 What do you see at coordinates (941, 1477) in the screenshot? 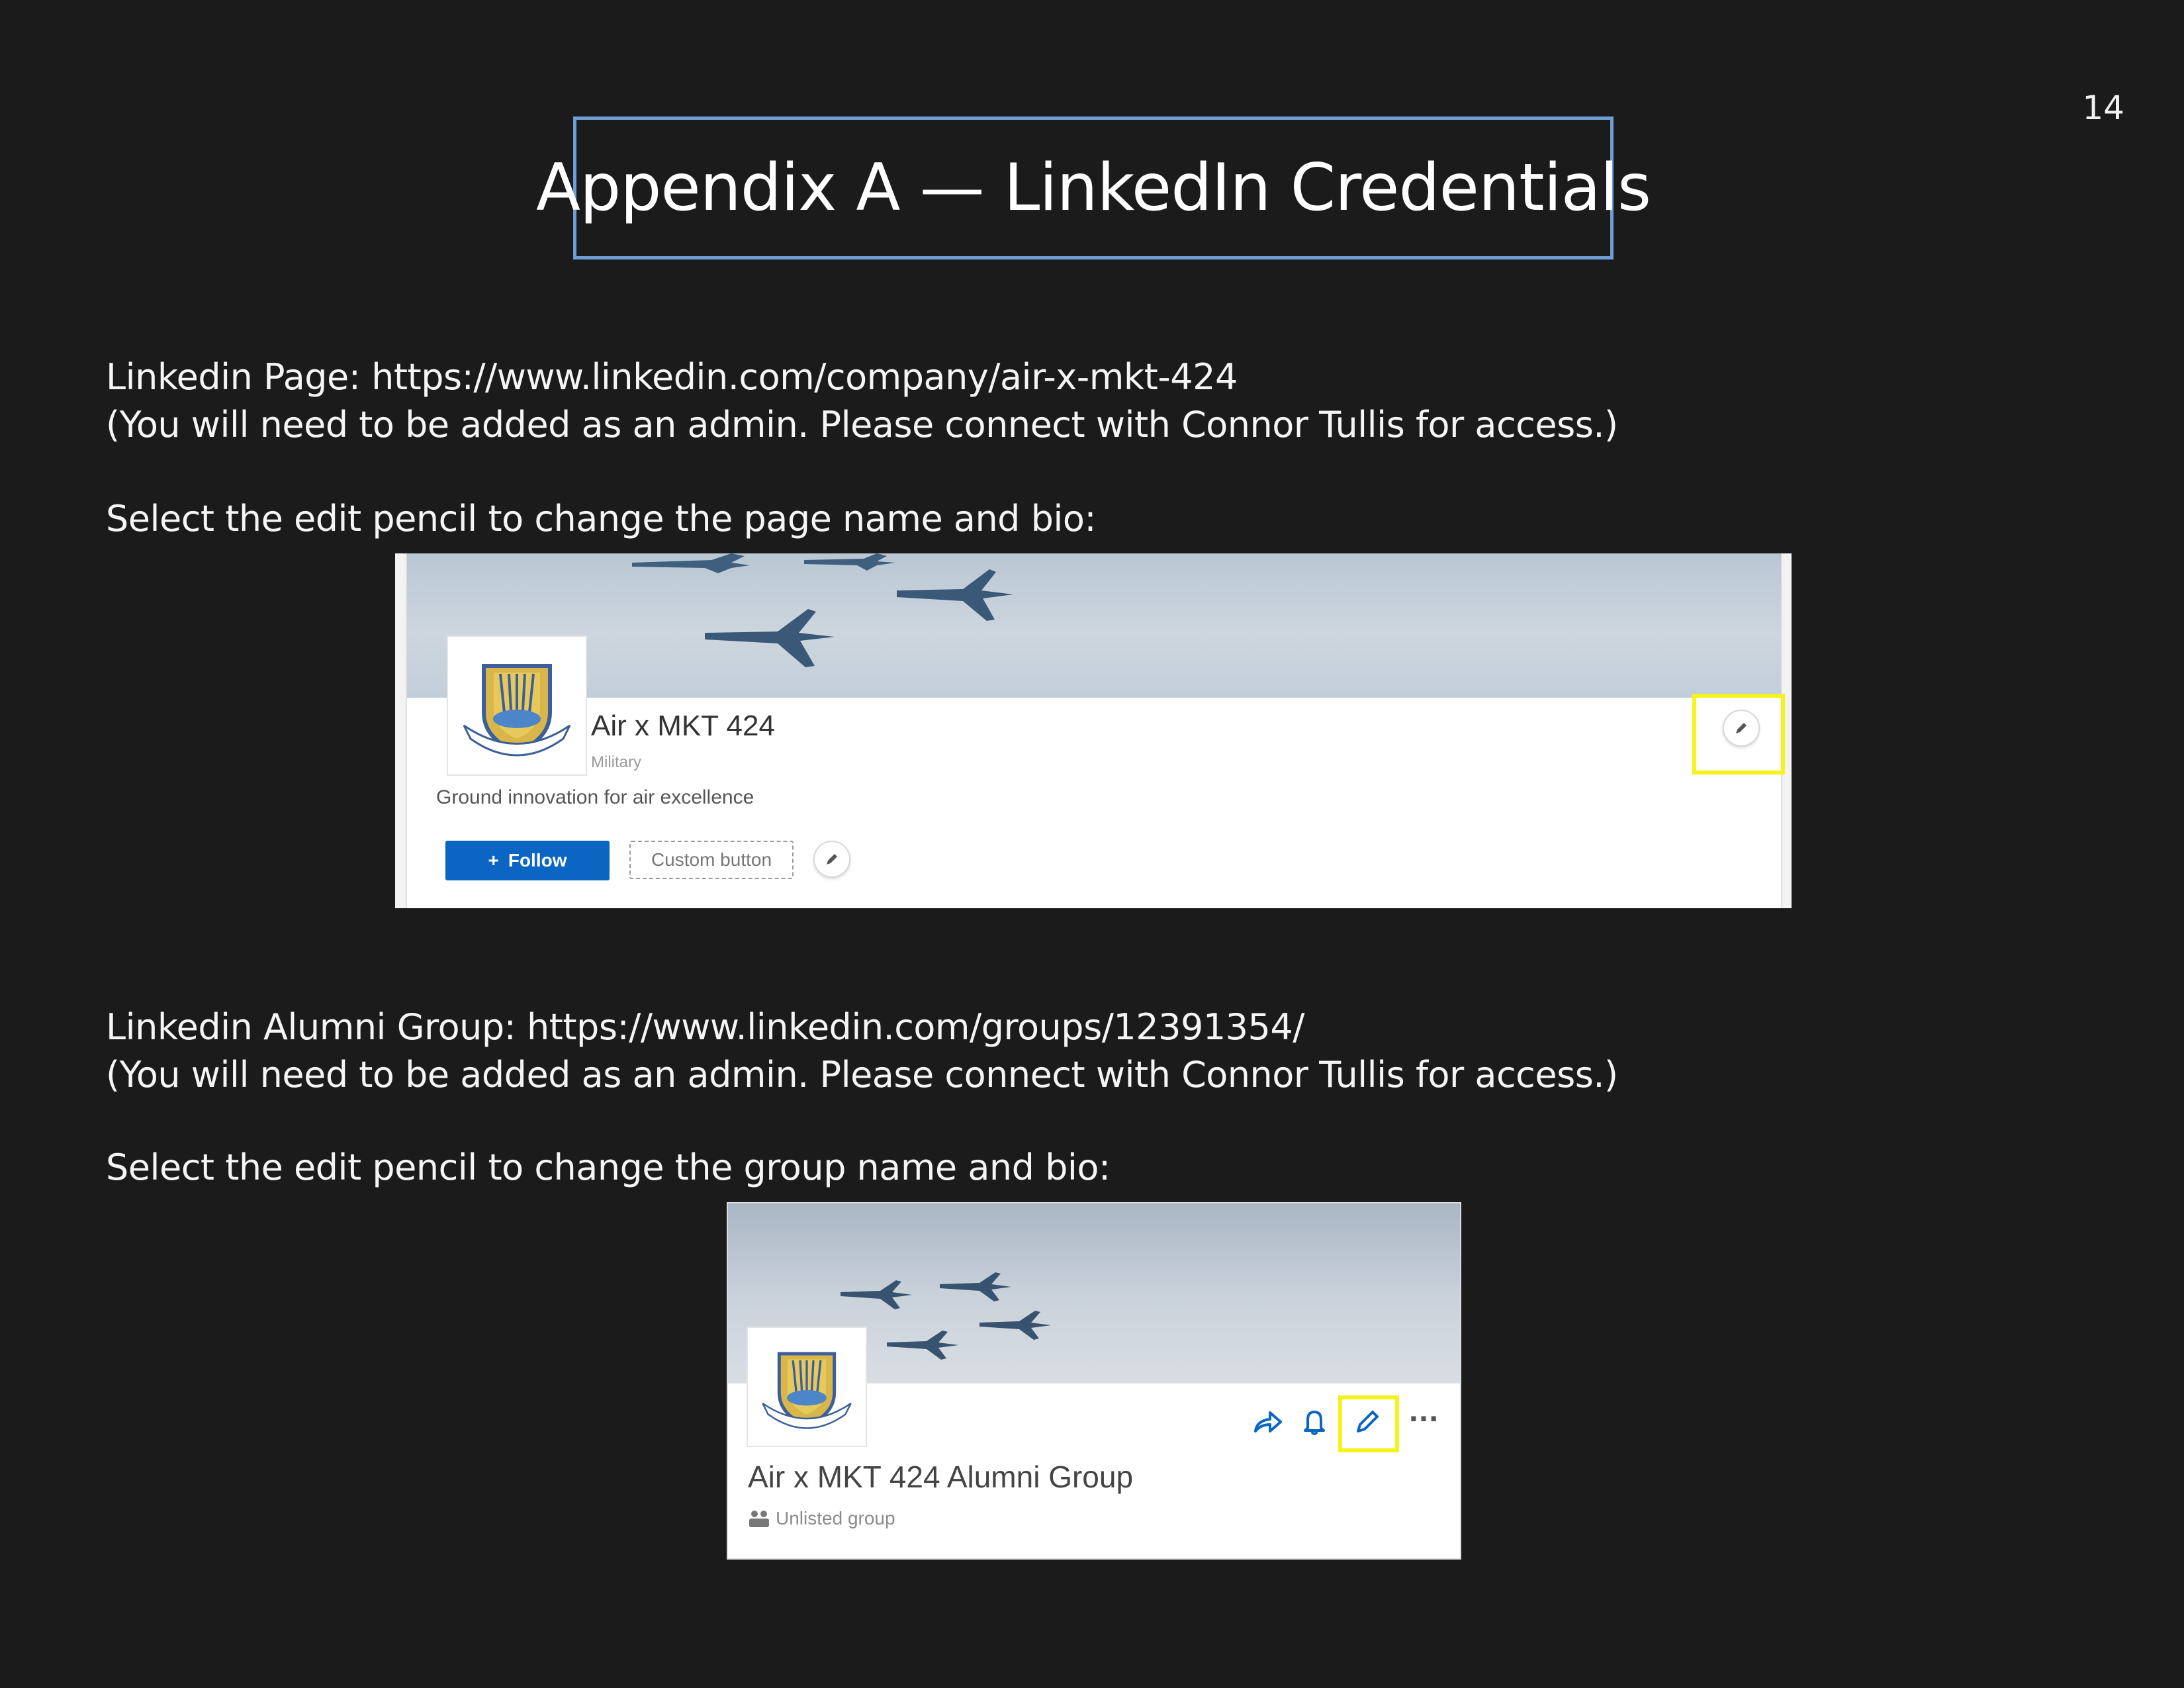
I see `group-name: Air x MKT 424 Alumni Group` at bounding box center [941, 1477].